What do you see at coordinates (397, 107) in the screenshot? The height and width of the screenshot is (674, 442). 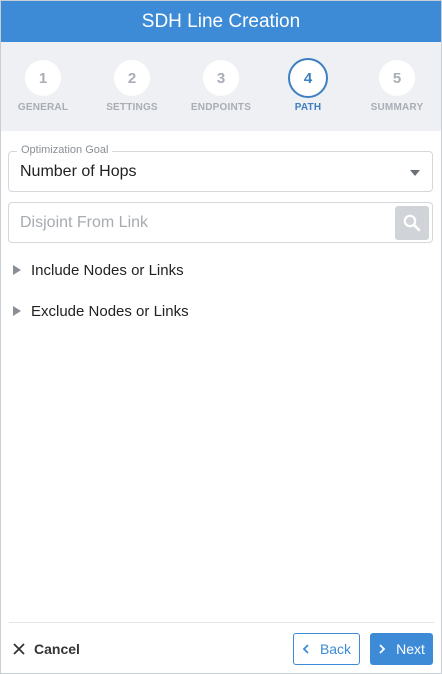 I see `step-label: SUMMARY` at bounding box center [397, 107].